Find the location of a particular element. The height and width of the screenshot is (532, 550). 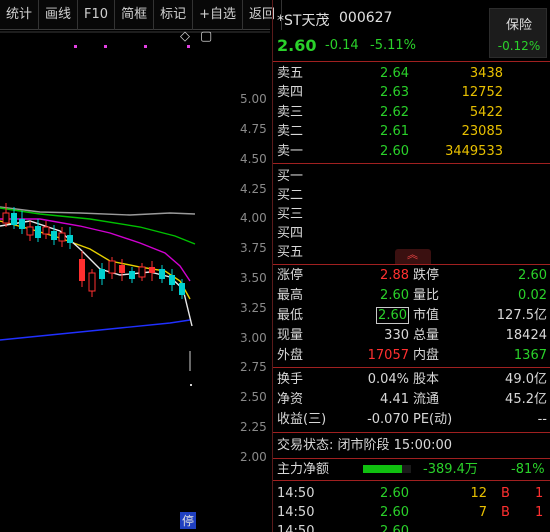

turnover-label: 换手 is located at coordinates (290, 379).